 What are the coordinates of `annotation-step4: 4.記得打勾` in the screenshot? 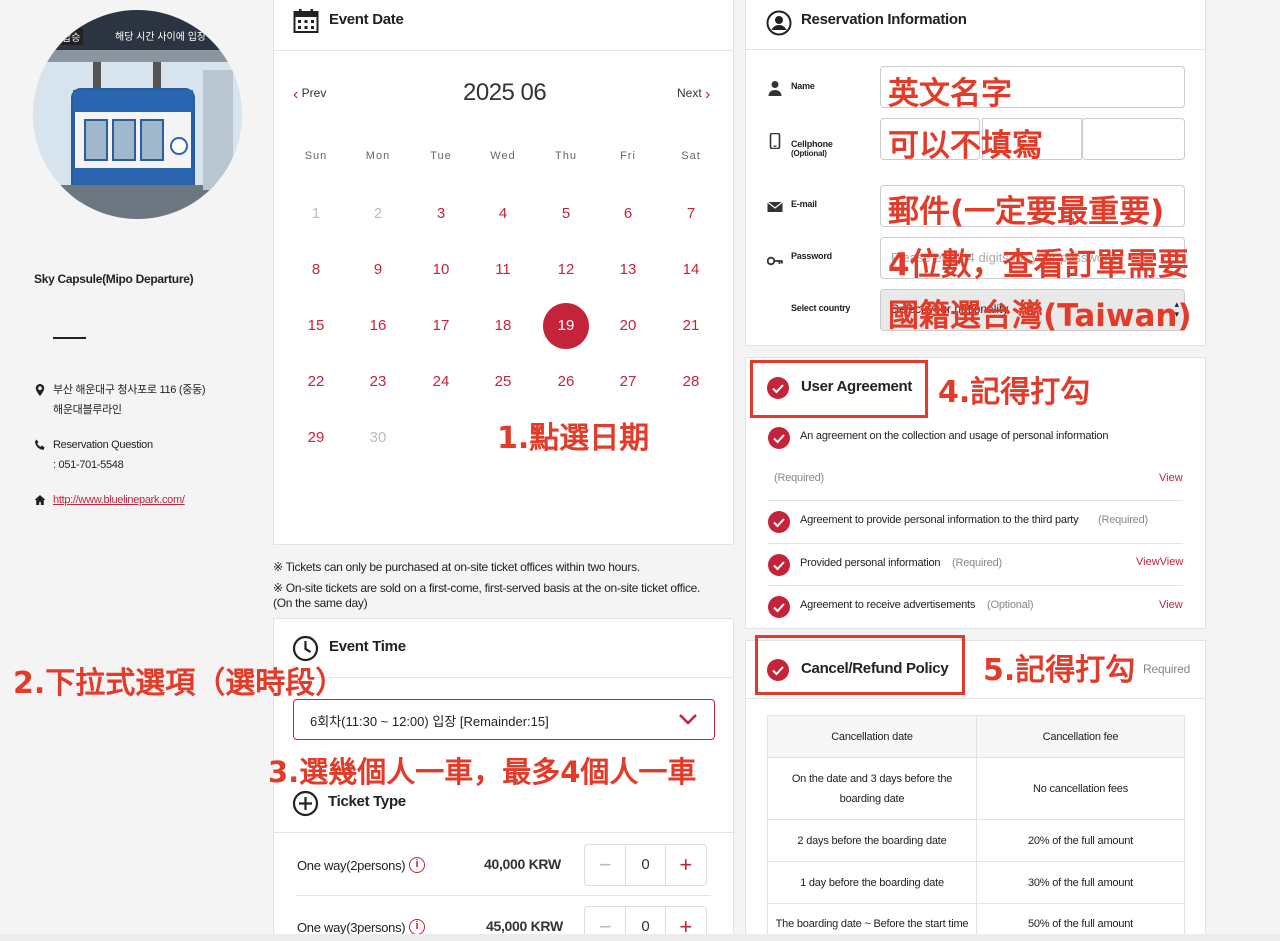 It's located at (1014, 392).